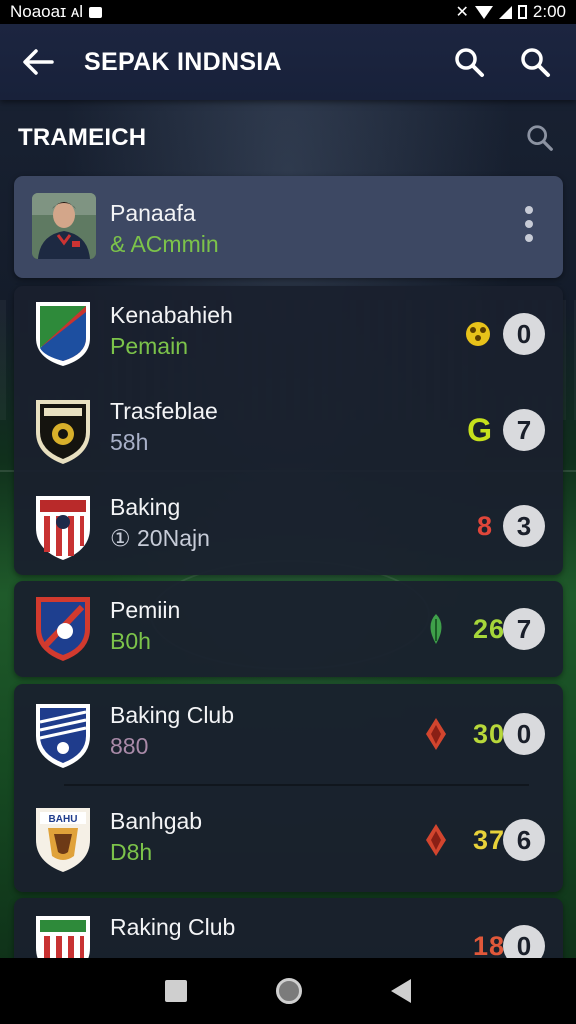 This screenshot has width=576, height=1024. Describe the element at coordinates (96, 12) in the screenshot. I see `notification-icon` at that location.